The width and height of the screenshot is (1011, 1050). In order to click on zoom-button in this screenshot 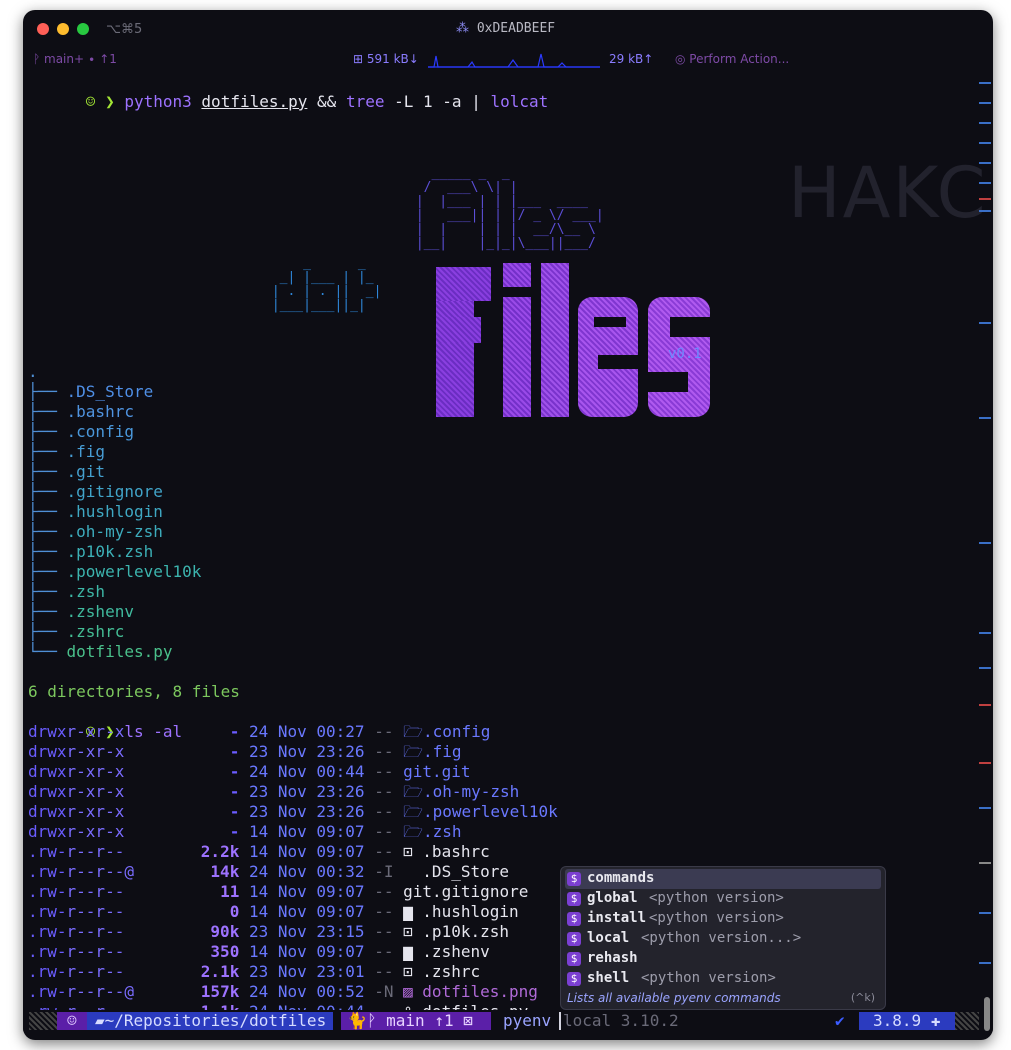, I will do `click(83, 29)`.